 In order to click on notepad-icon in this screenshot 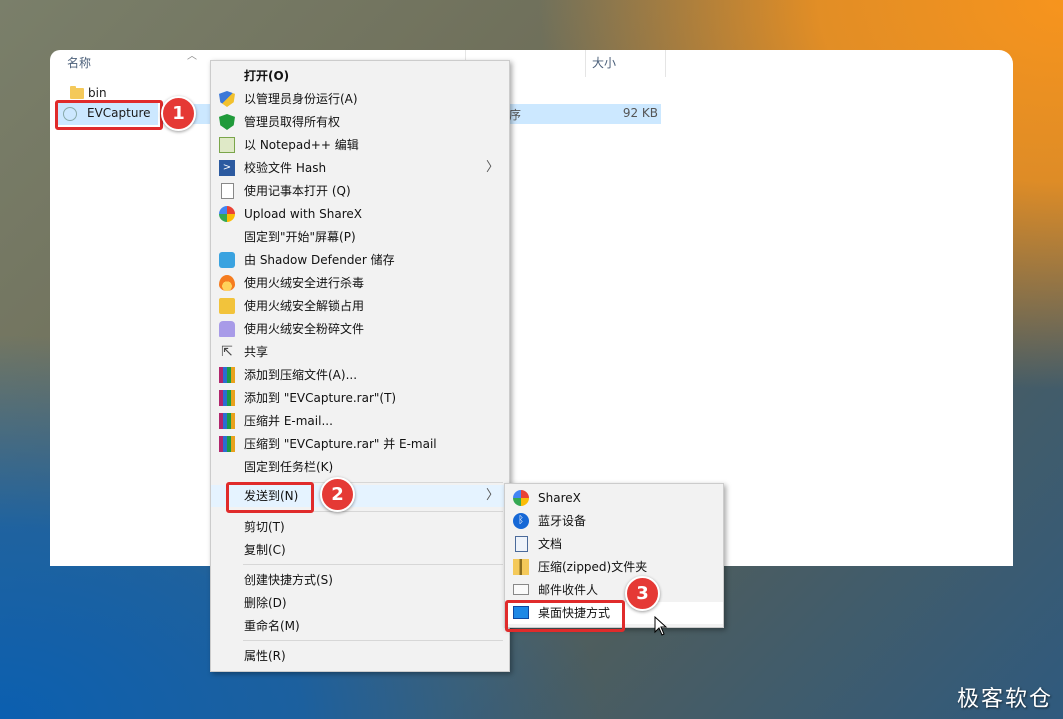, I will do `click(227, 191)`.